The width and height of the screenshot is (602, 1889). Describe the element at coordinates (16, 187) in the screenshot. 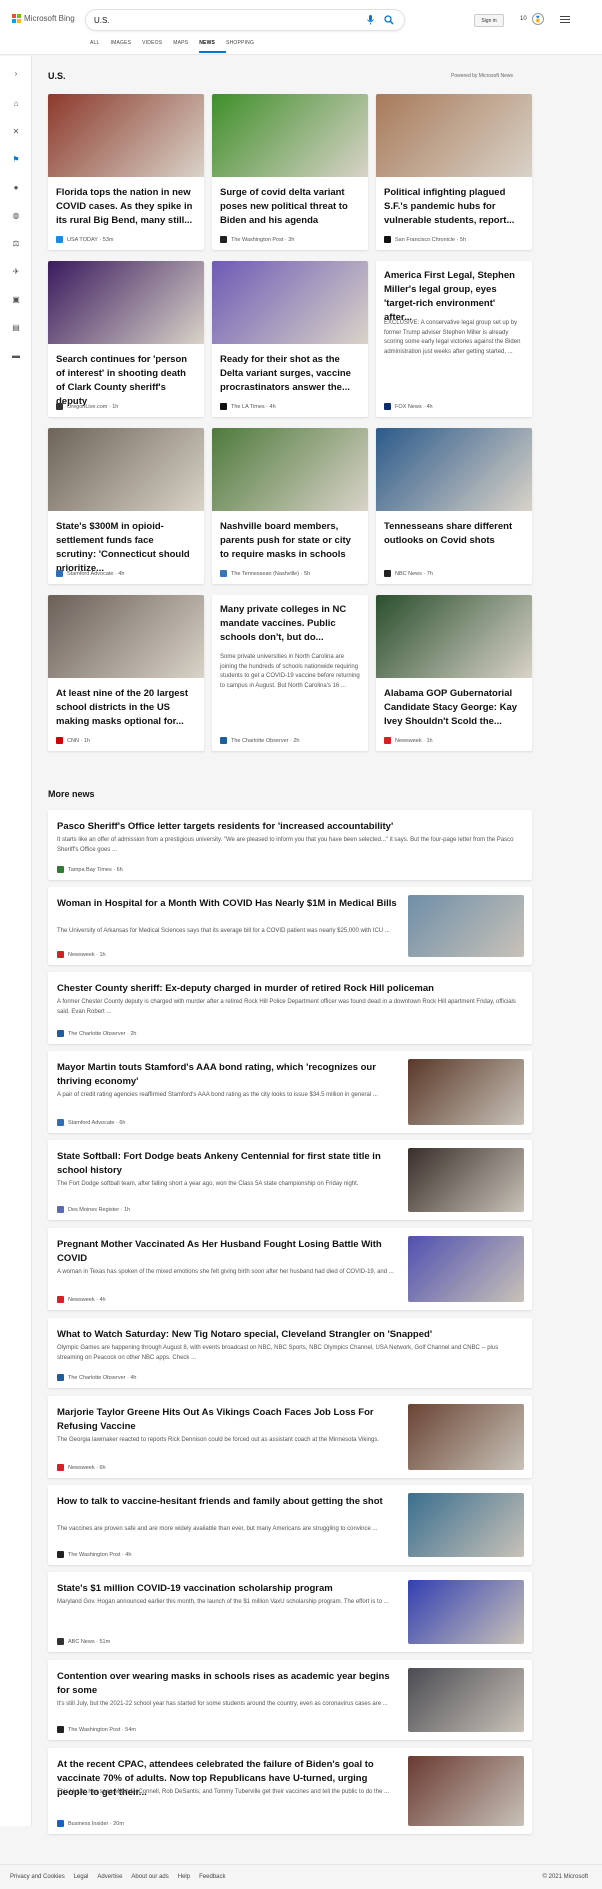

I see `location-icon: ●` at that location.